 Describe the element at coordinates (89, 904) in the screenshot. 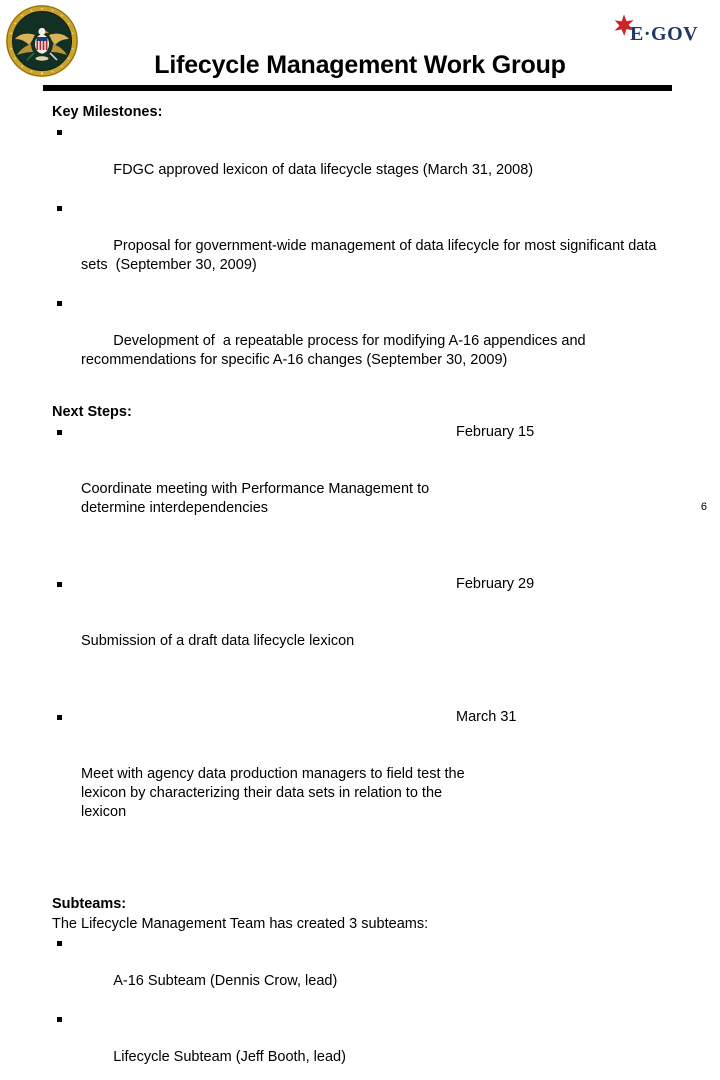

I see `subteams-heading: Subteams:` at that location.